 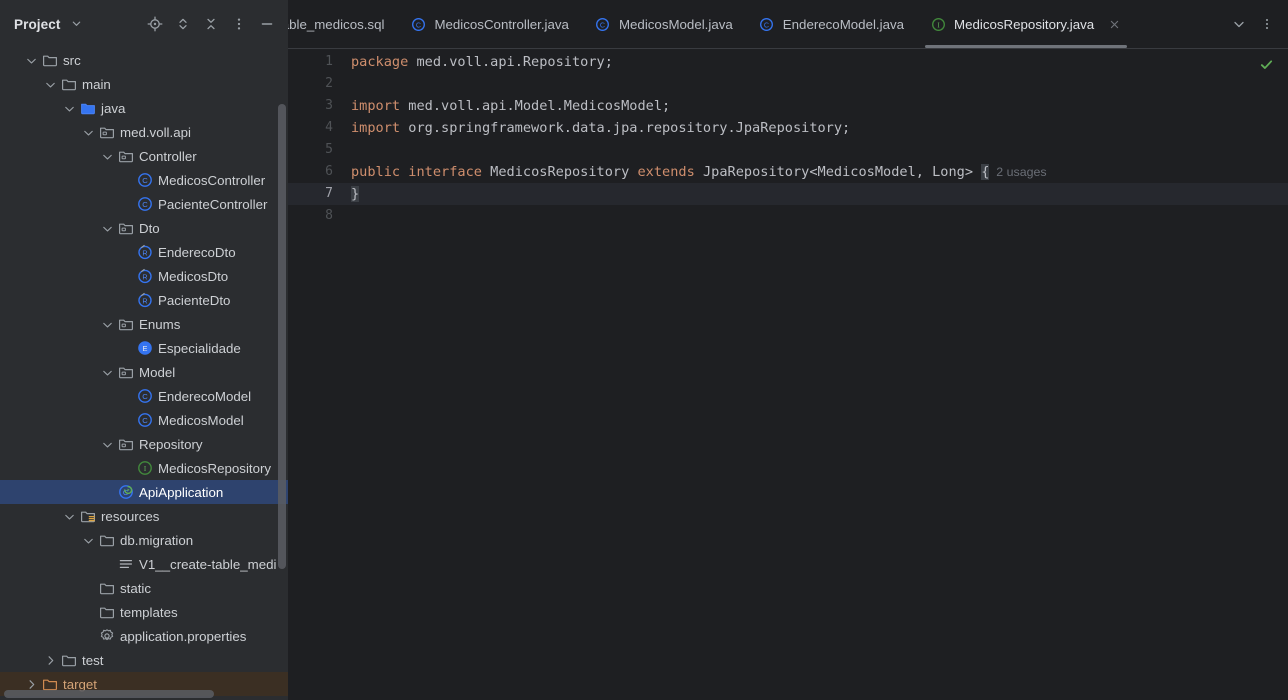 What do you see at coordinates (535, 106) in the screenshot?
I see `code-token: med.voll.api.Model.MedicosModel;` at bounding box center [535, 106].